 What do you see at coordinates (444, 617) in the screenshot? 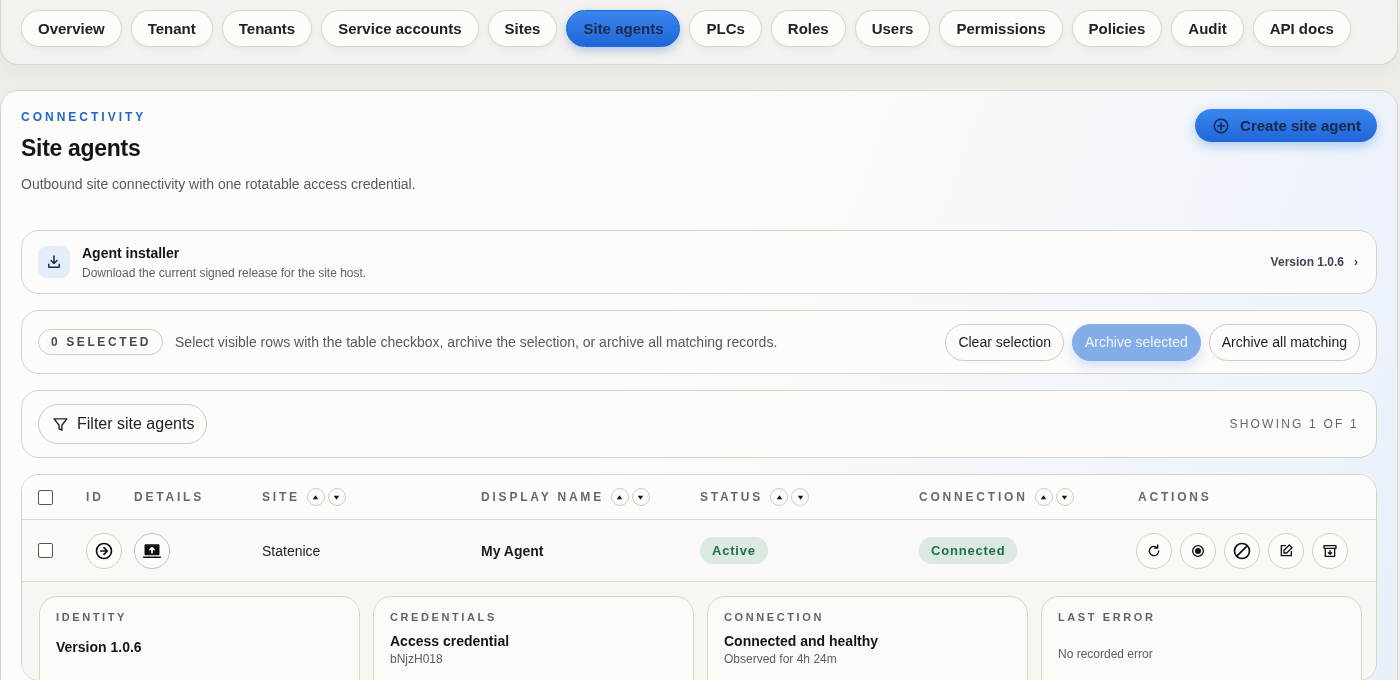
I see `detail-heading: CREDENTIALS` at bounding box center [444, 617].